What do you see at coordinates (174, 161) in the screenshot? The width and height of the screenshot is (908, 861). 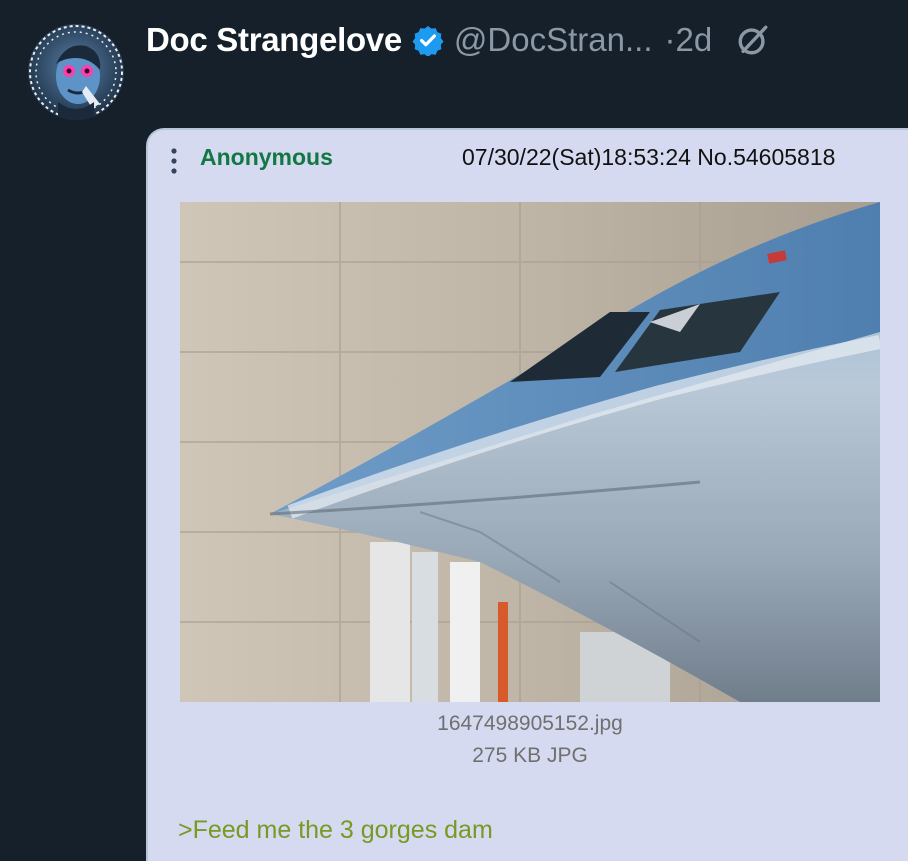 I see `kebab-menu-icon` at bounding box center [174, 161].